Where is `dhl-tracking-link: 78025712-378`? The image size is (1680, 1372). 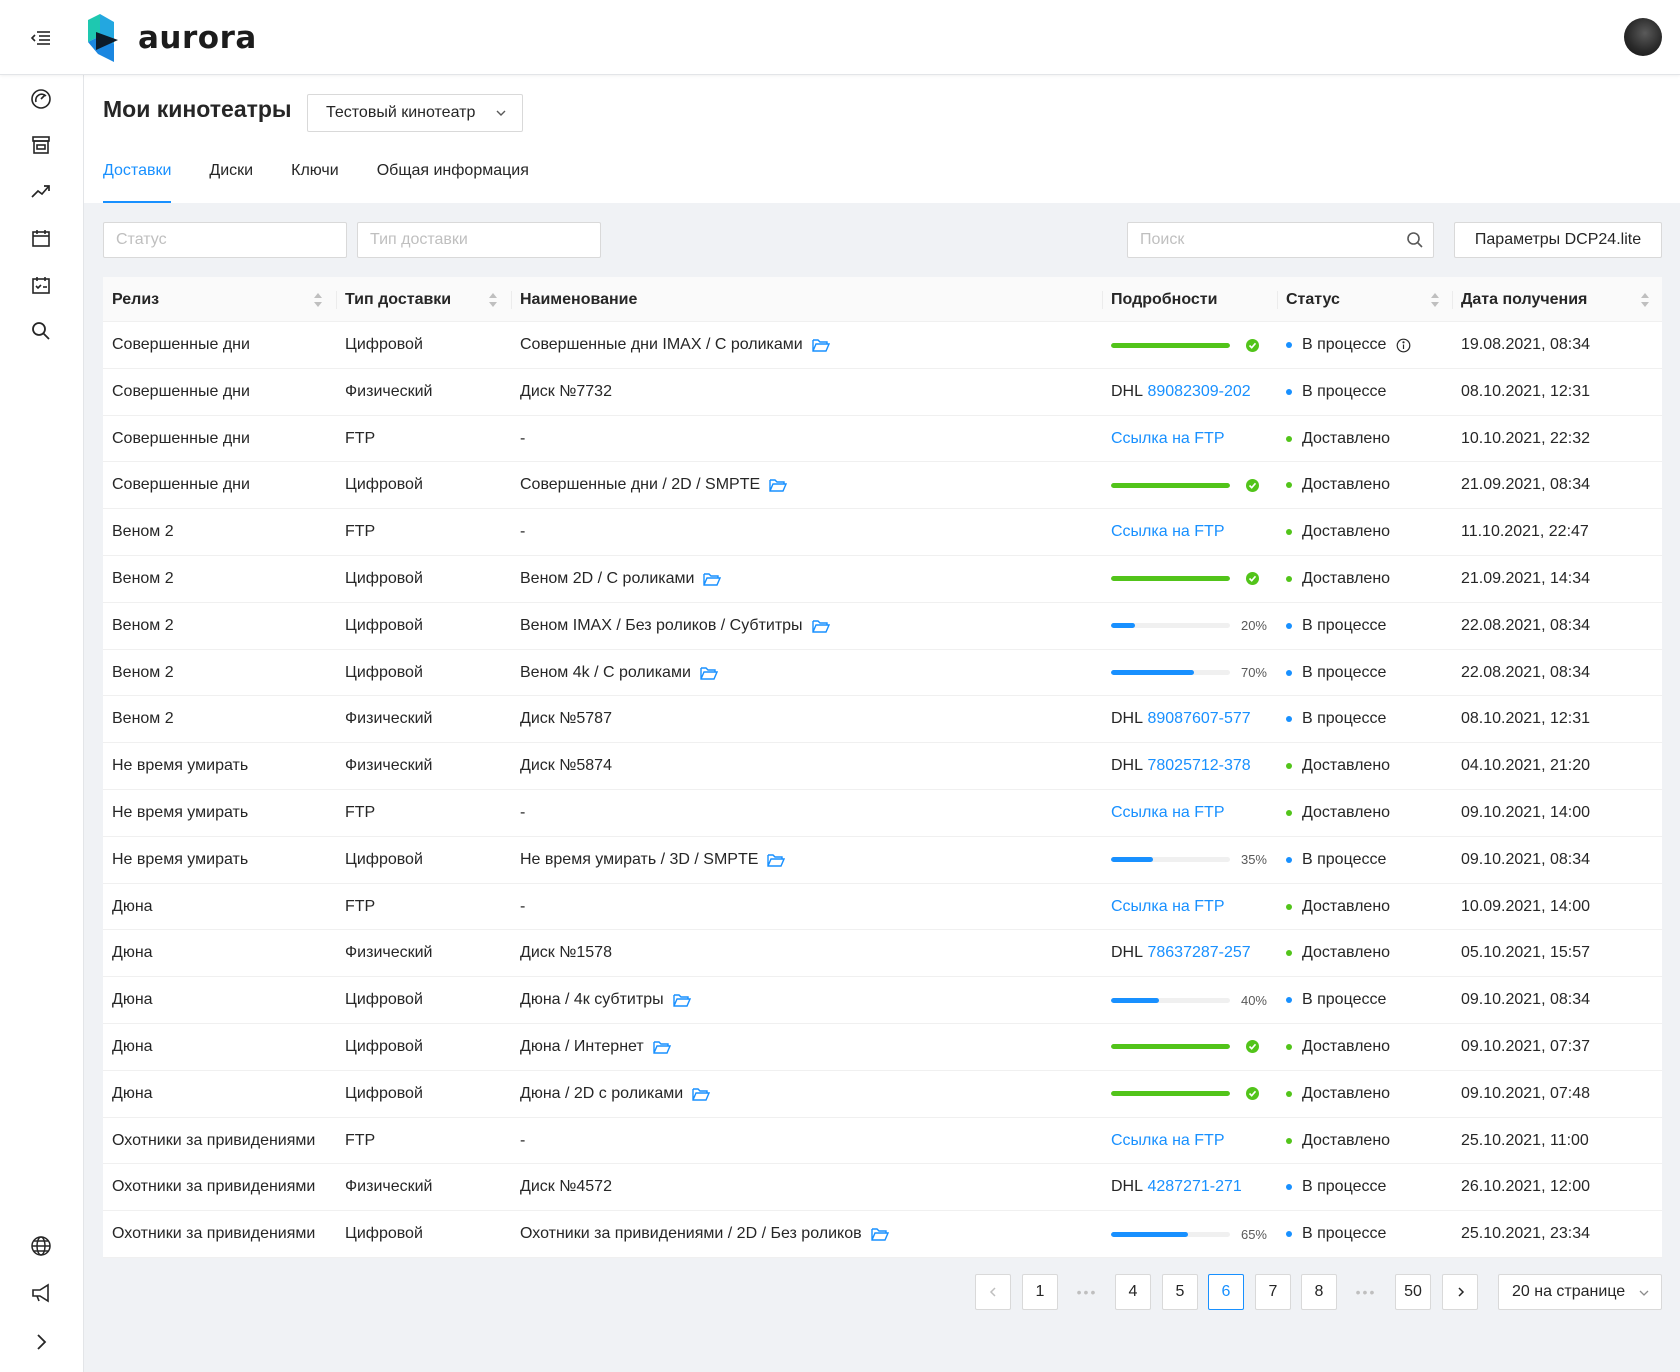 dhl-tracking-link: 78025712-378 is located at coordinates (1198, 766).